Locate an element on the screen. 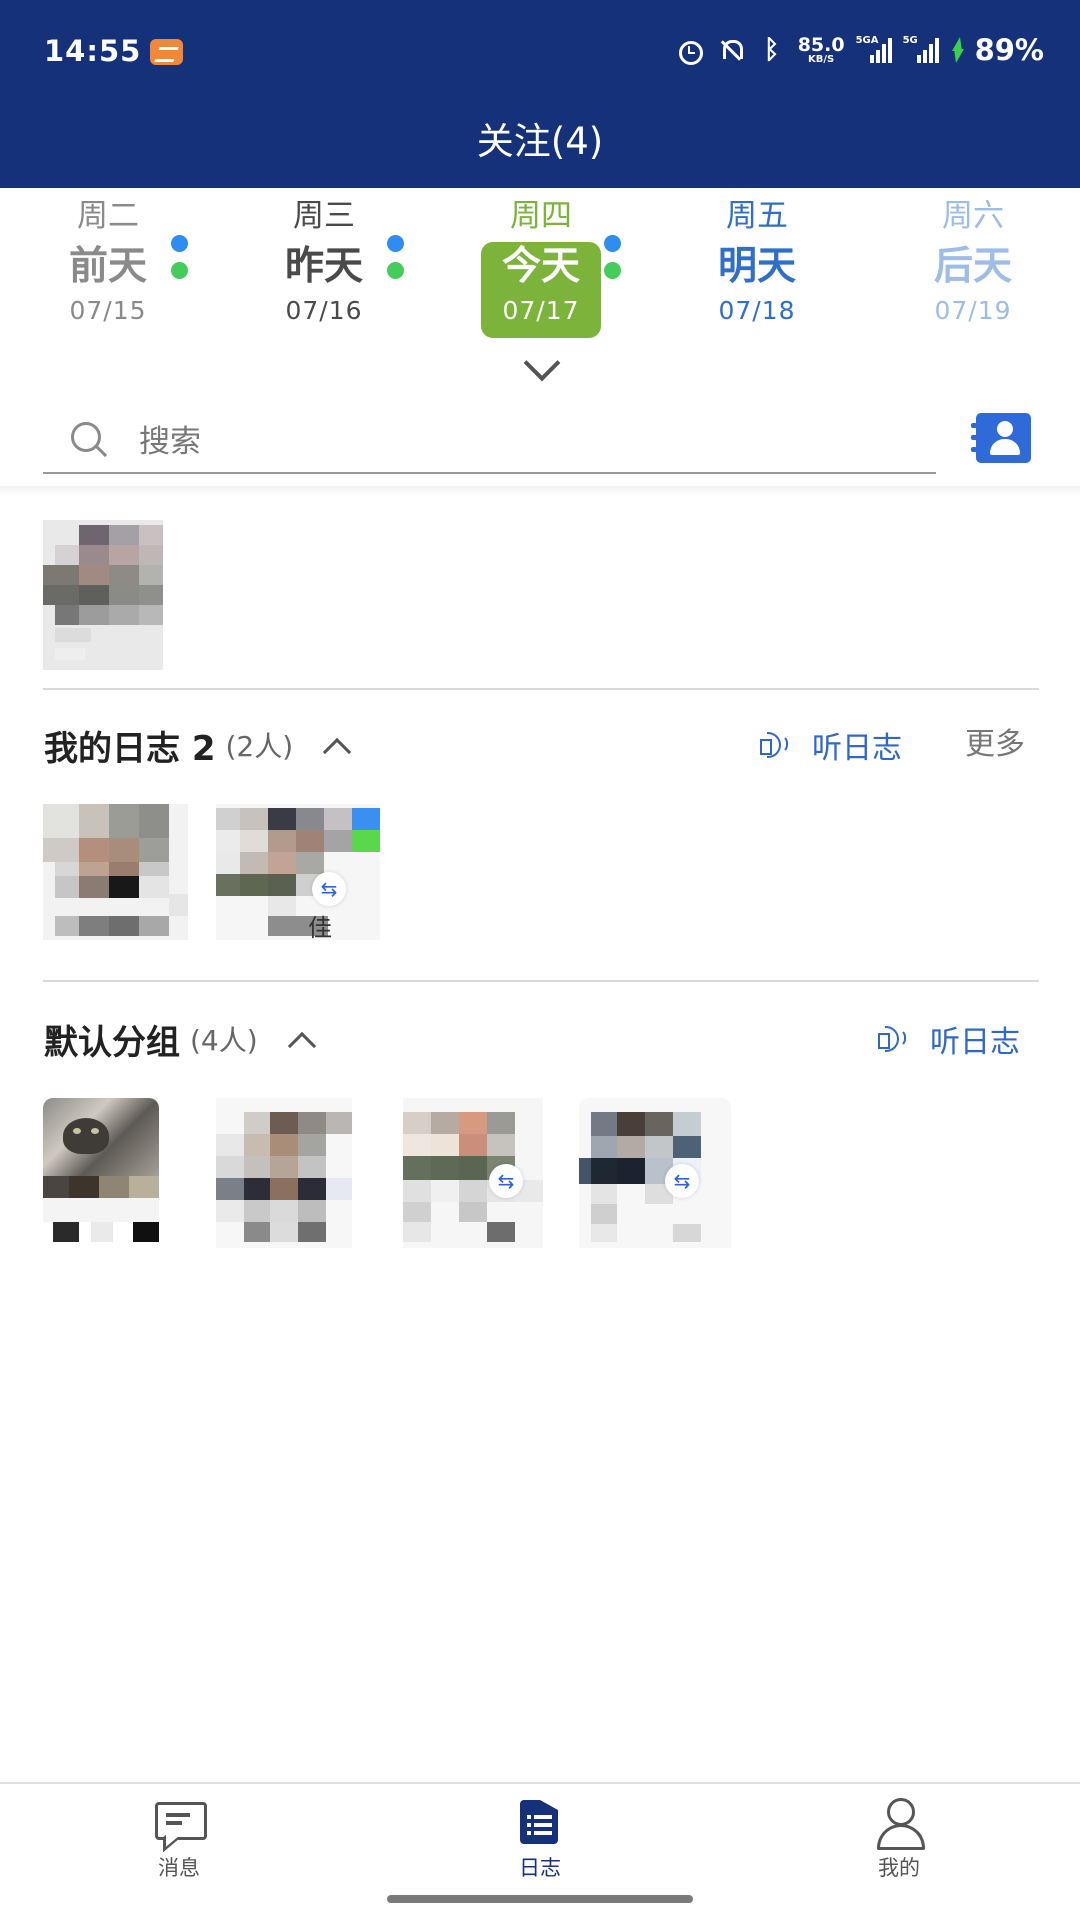 Image resolution: width=1080 pixels, height=1920 pixels. day-weekday: 周六 is located at coordinates (973, 216).